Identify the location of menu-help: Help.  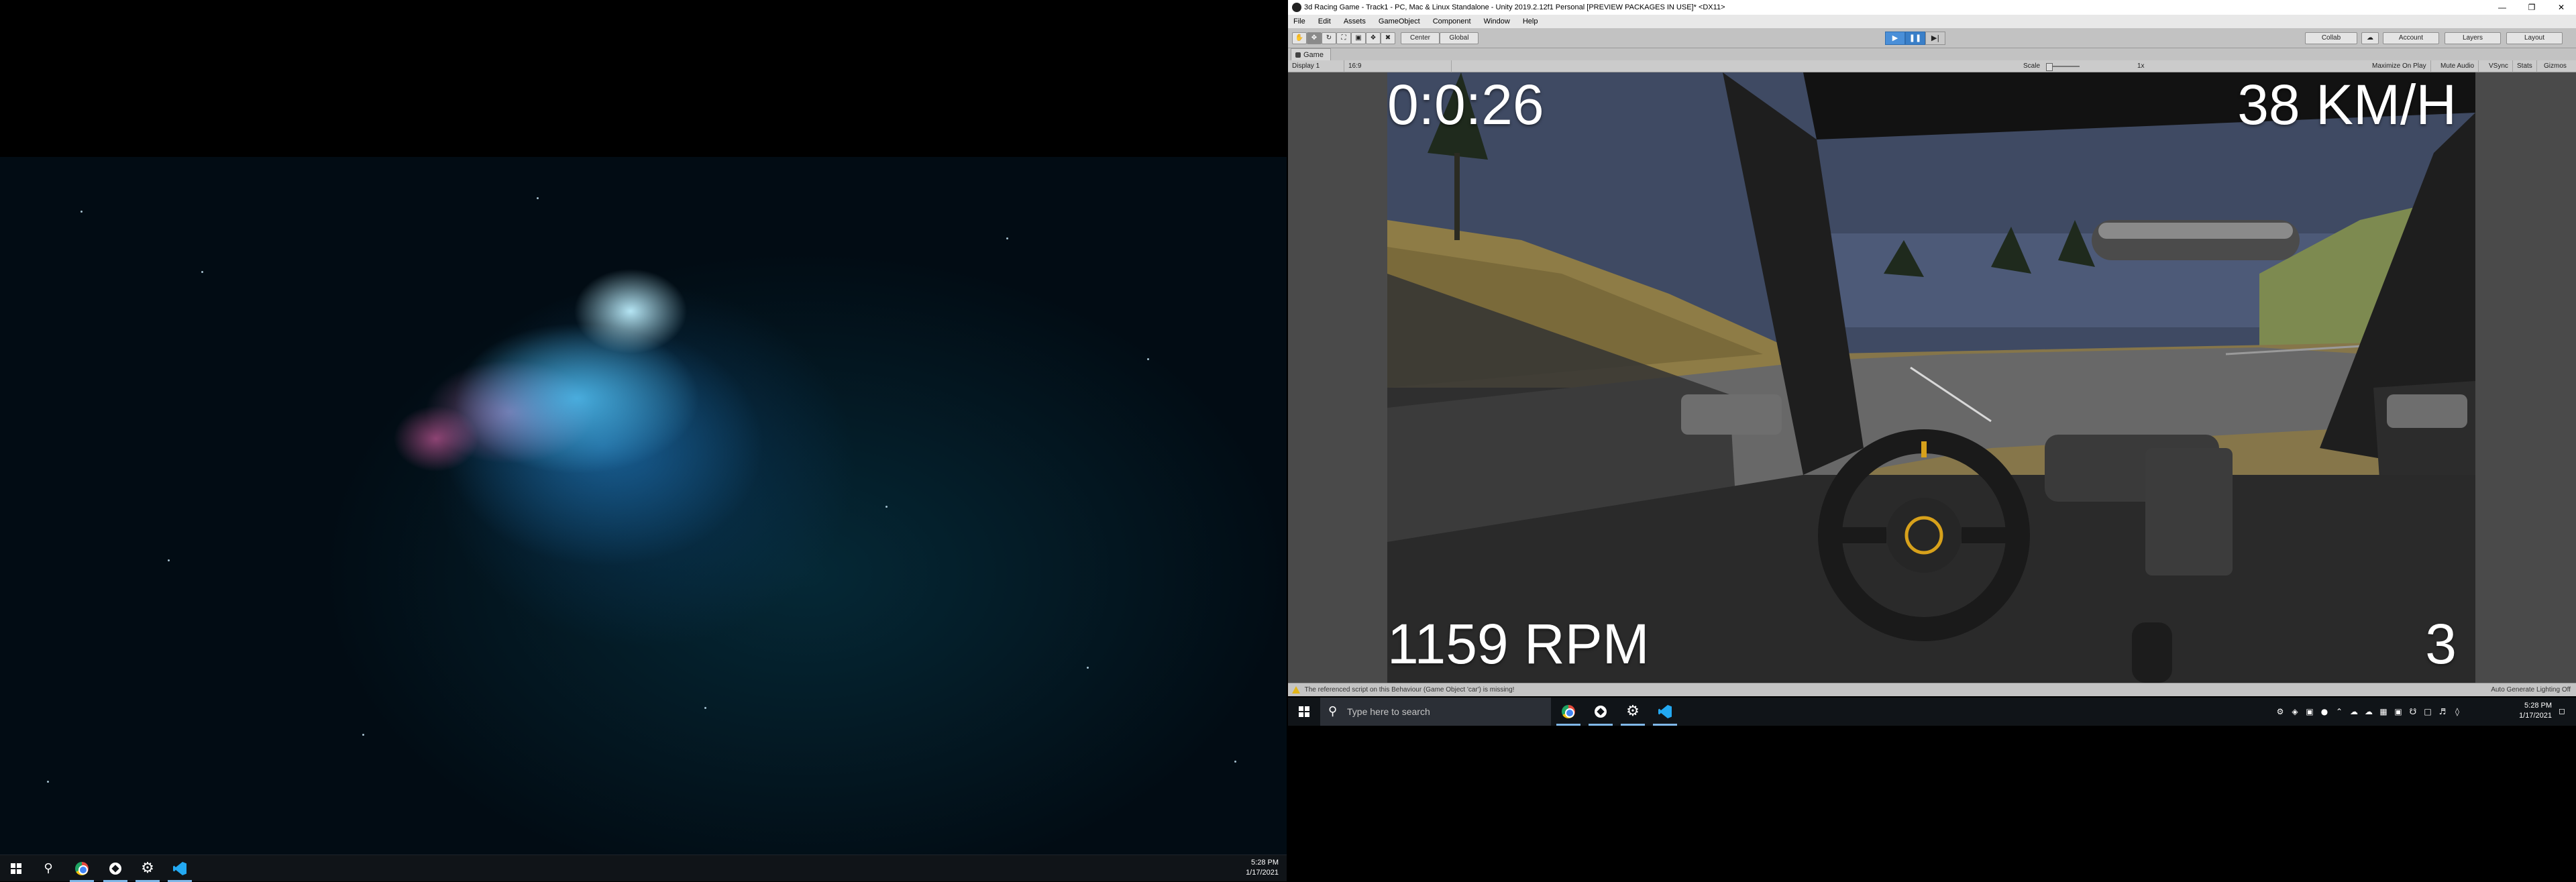
(1530, 22).